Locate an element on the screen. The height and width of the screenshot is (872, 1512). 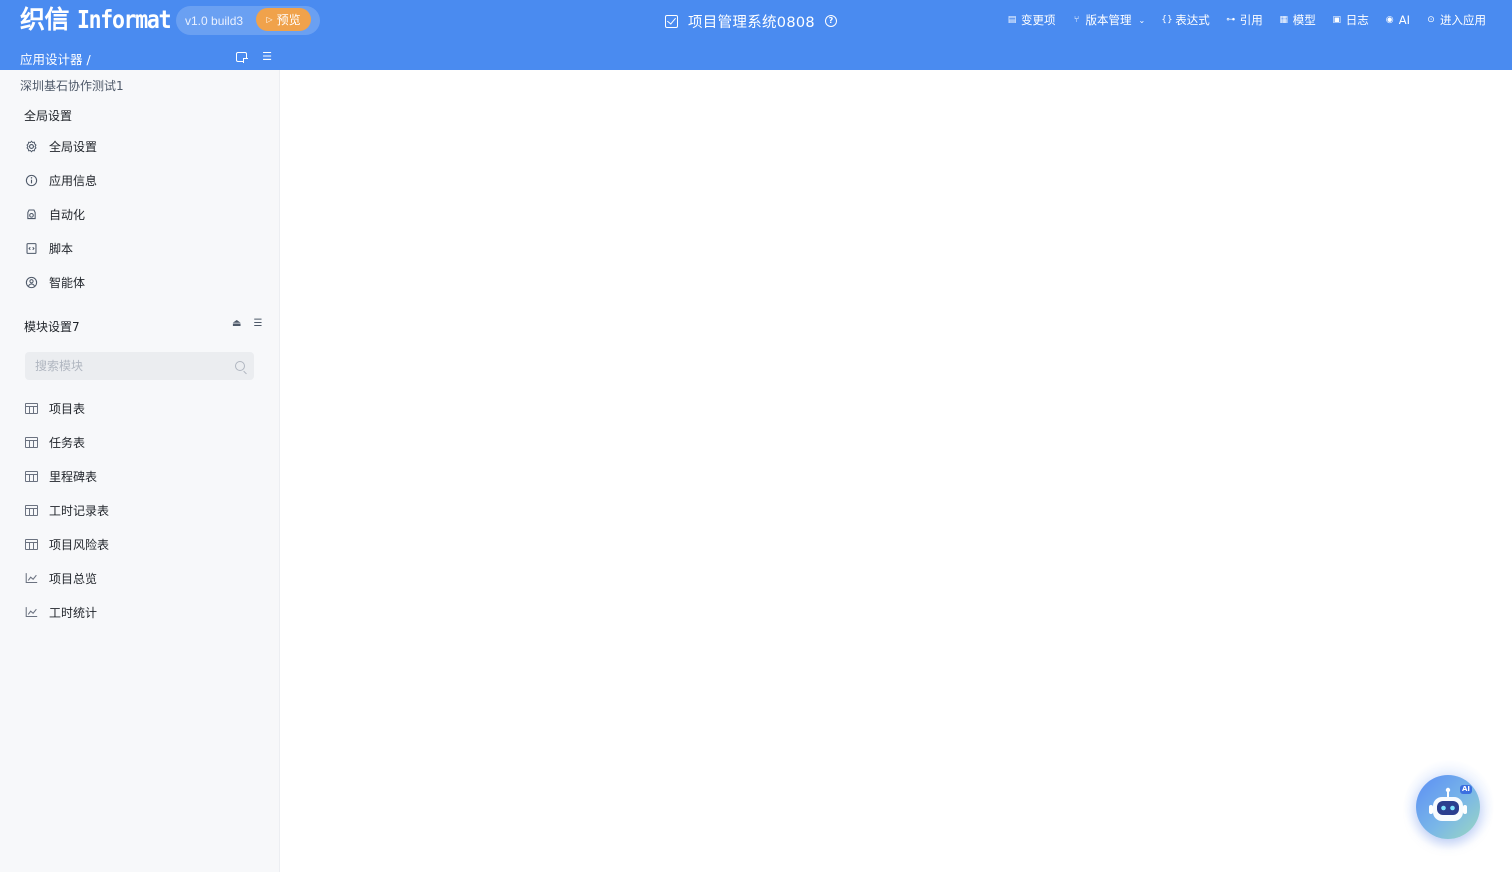
module-item-risk-table: 项目风险表 is located at coordinates (66, 544).